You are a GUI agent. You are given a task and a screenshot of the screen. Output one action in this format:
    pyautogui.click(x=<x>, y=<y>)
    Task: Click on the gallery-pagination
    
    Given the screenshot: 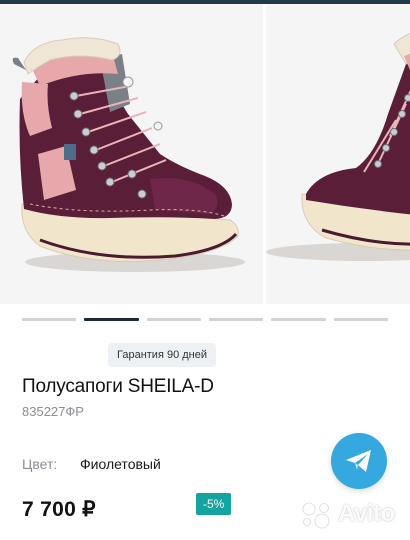 What is the action you would take?
    pyautogui.click(x=205, y=319)
    